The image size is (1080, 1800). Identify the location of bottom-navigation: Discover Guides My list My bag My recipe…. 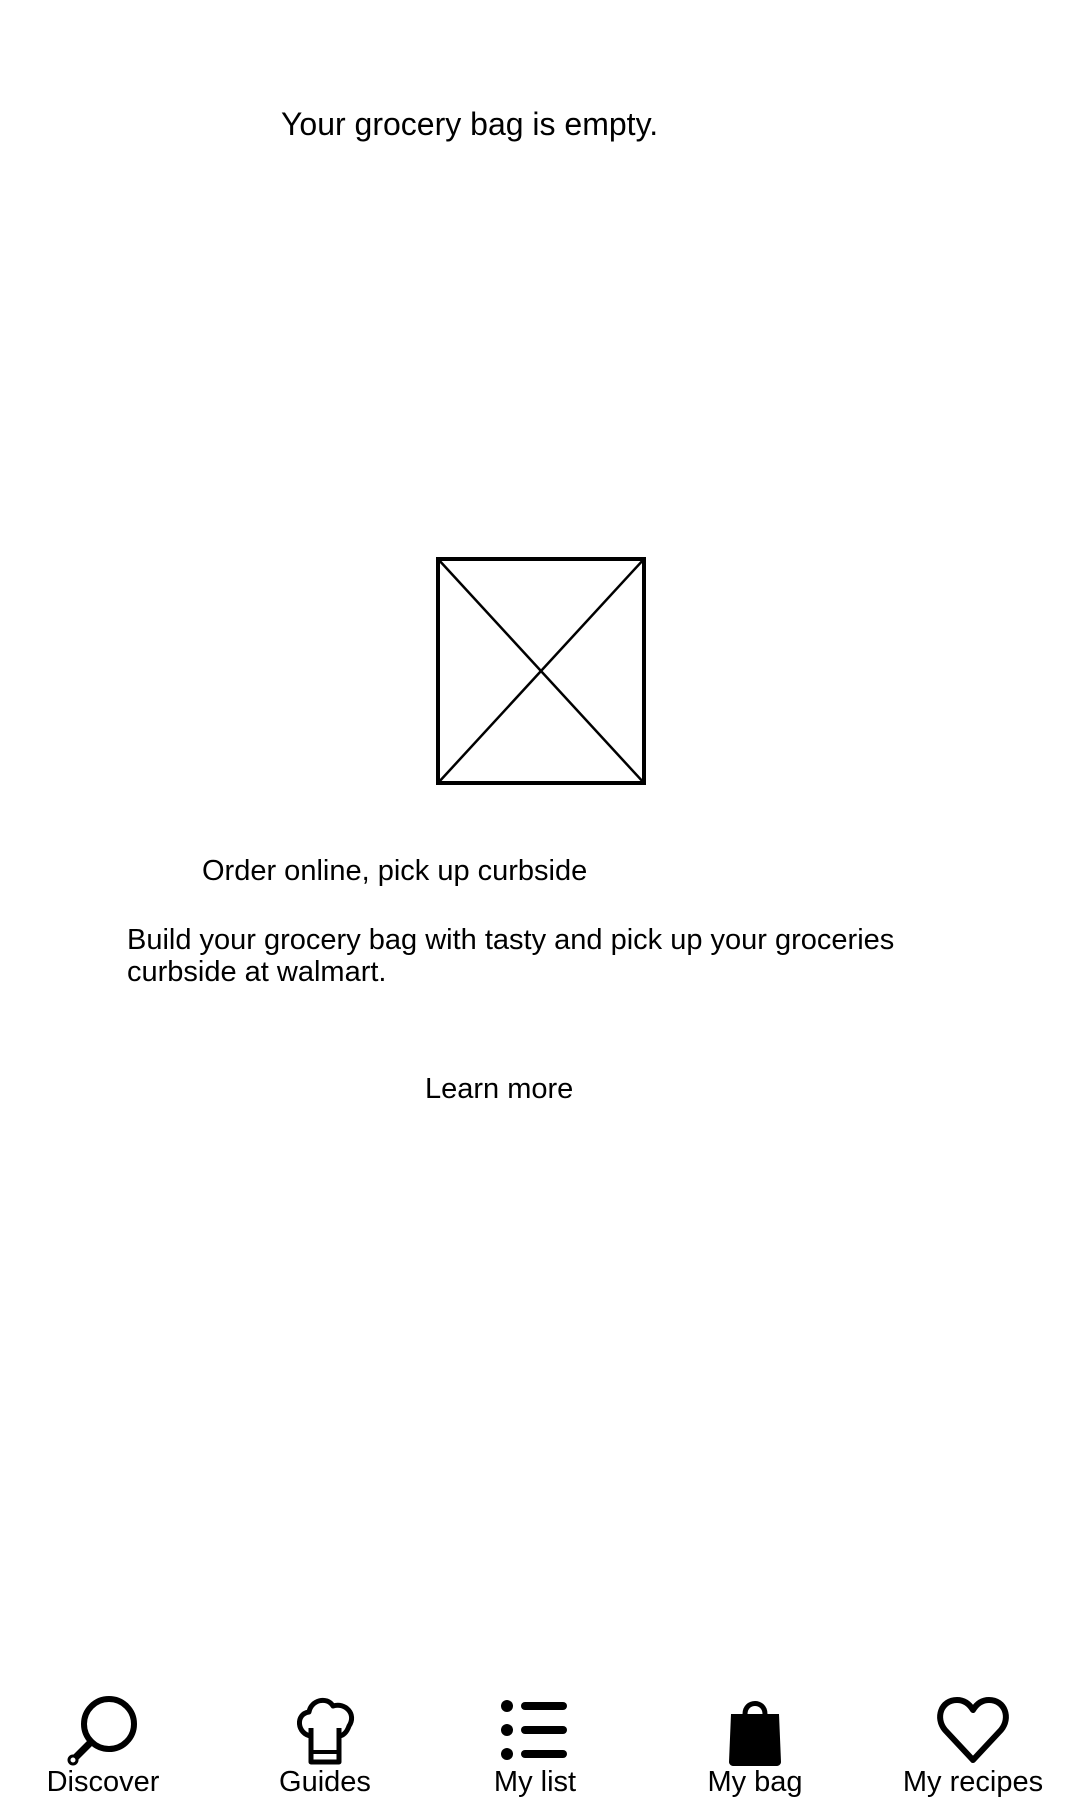
(540, 1744).